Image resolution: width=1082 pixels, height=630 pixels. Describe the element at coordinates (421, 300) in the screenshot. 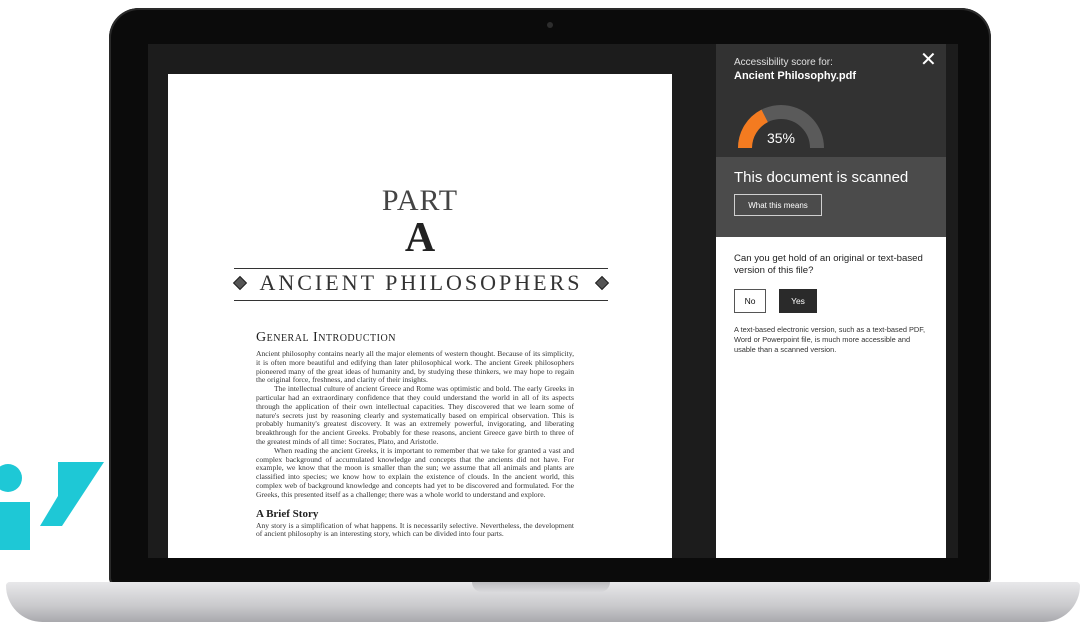

I see `divider-bottom` at that location.